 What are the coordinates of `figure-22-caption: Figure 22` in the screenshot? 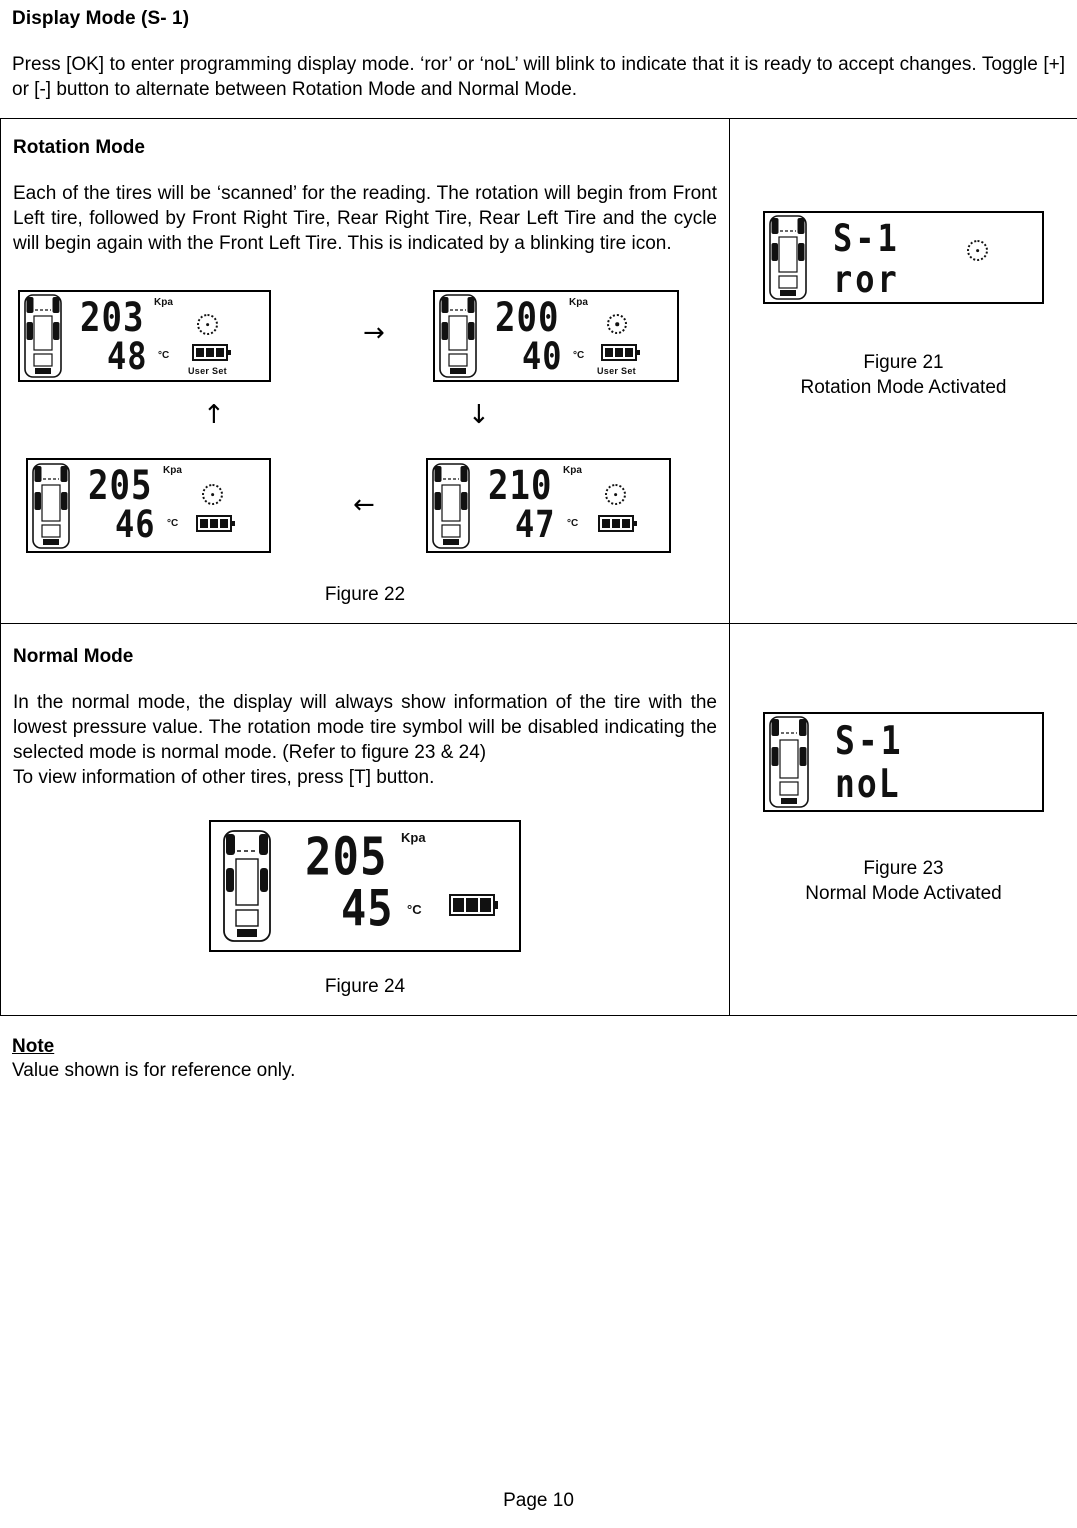 It's located at (365, 594).